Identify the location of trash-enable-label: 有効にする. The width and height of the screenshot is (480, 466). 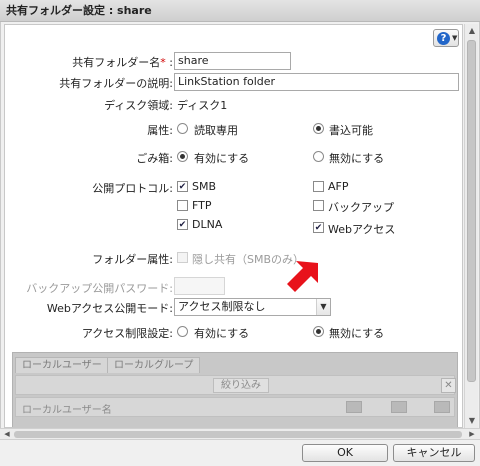
(222, 158).